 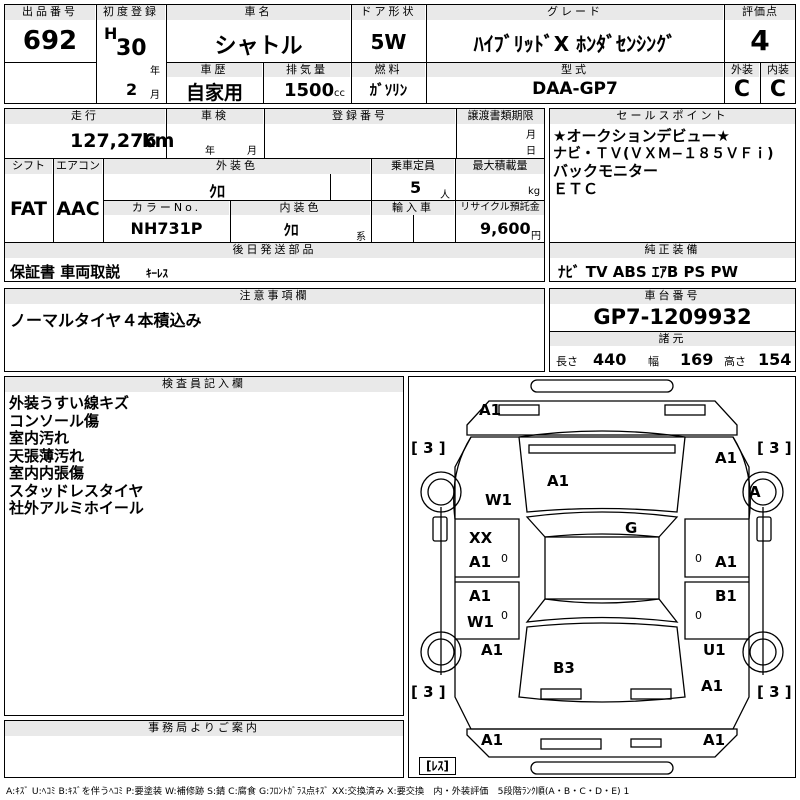 What do you see at coordinates (339, 93) in the screenshot?
I see `displacement-unit: cc` at bounding box center [339, 93].